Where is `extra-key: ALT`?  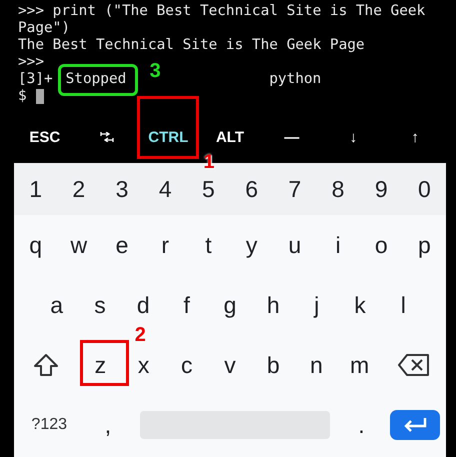
extra-key: ALT is located at coordinates (230, 137).